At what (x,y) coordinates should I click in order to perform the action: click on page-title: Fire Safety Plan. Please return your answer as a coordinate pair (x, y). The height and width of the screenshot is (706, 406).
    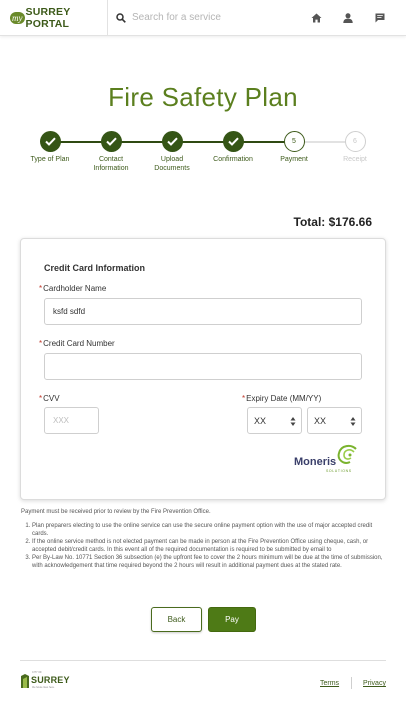
    Looking at the image, I should click on (203, 97).